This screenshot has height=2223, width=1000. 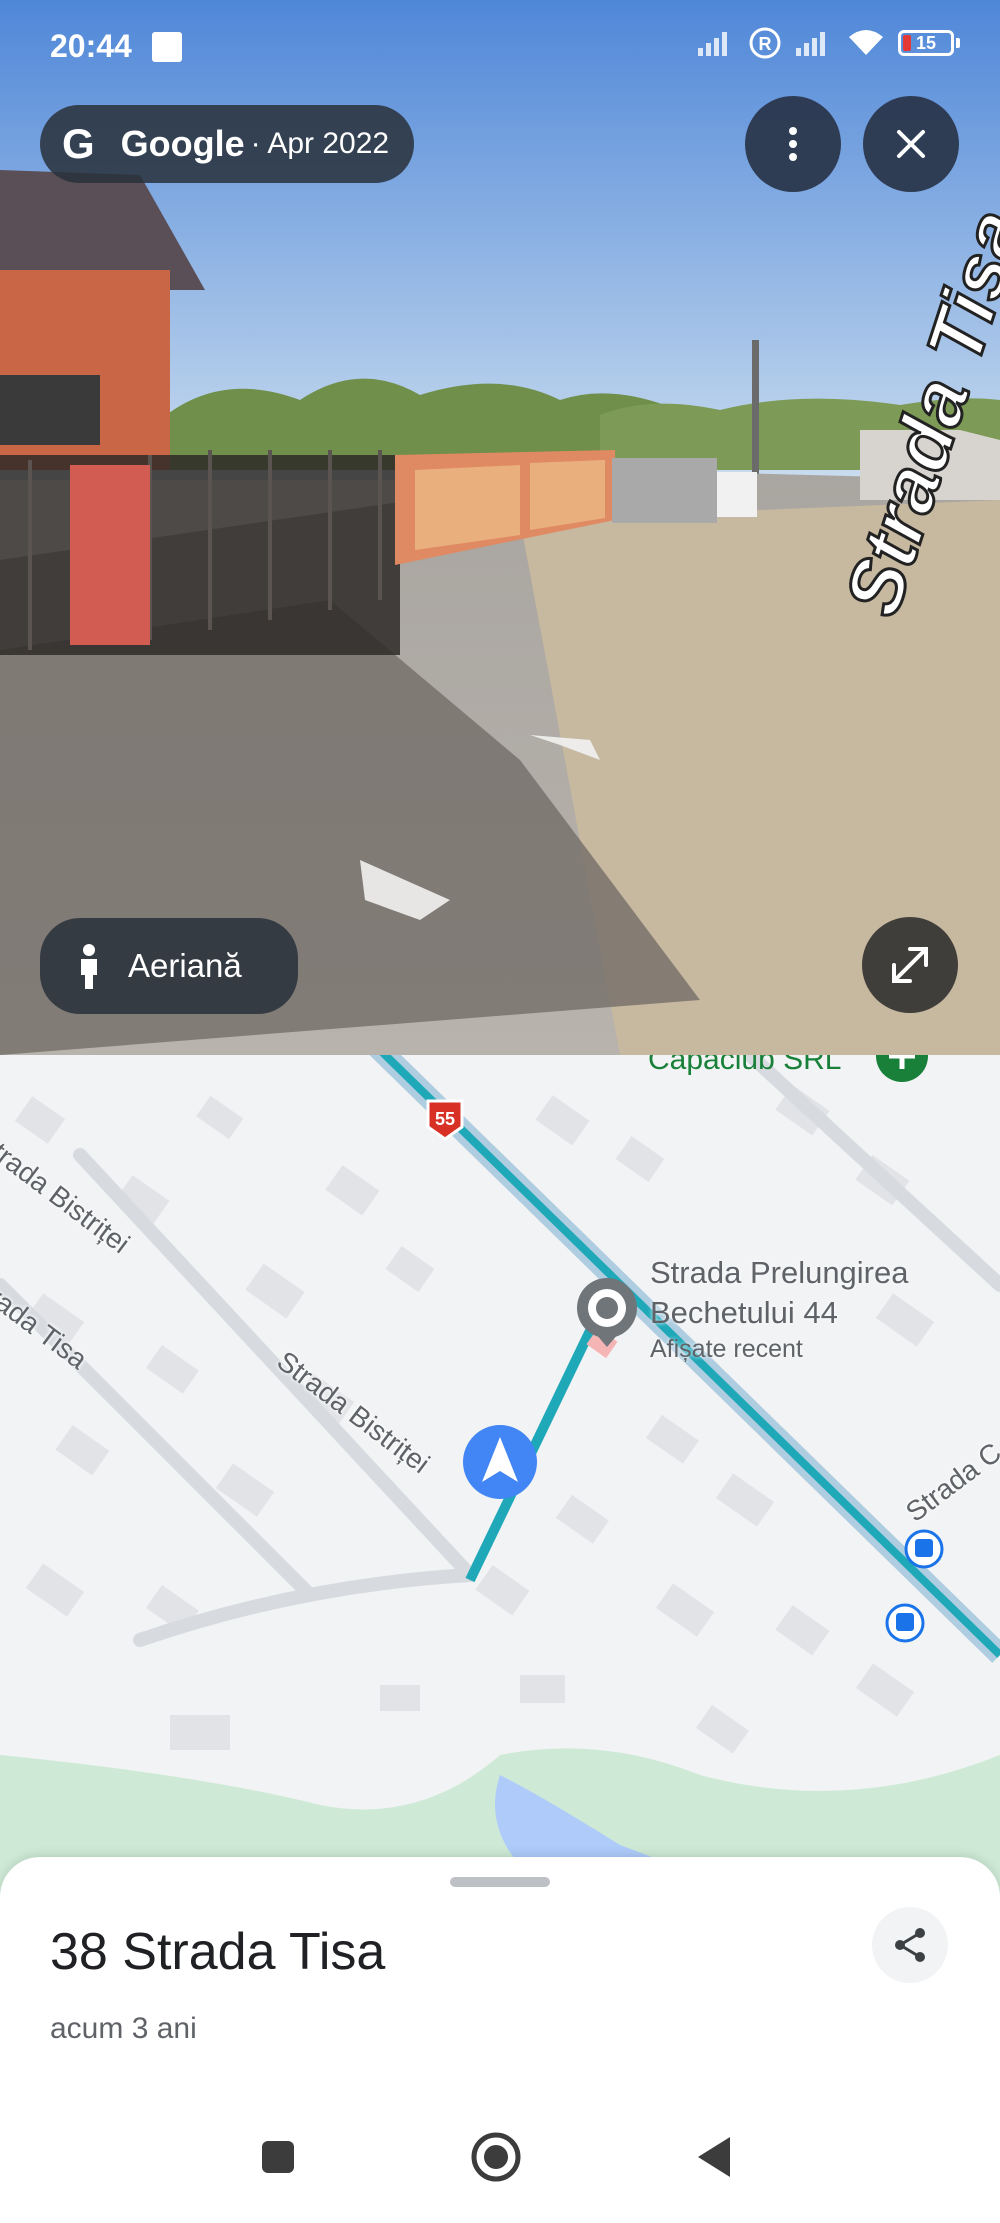 I want to click on roaming-icon: R, so click(x=765, y=43).